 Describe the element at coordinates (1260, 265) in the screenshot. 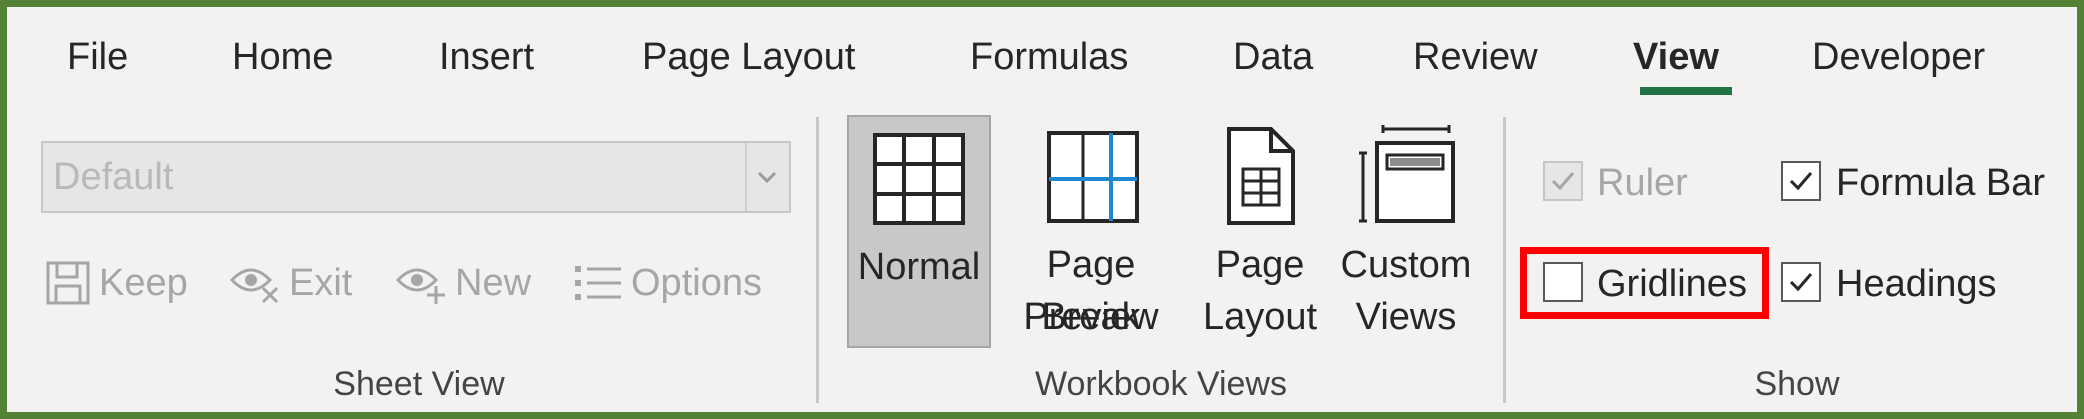

I see `page-layout-label-line1: Page` at that location.